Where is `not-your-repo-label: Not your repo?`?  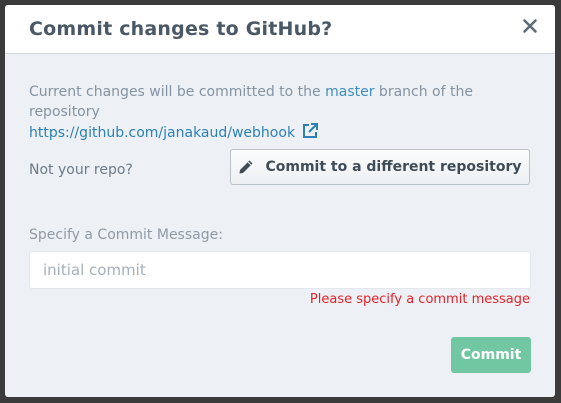 not-your-repo-label: Not your repo? is located at coordinates (81, 170).